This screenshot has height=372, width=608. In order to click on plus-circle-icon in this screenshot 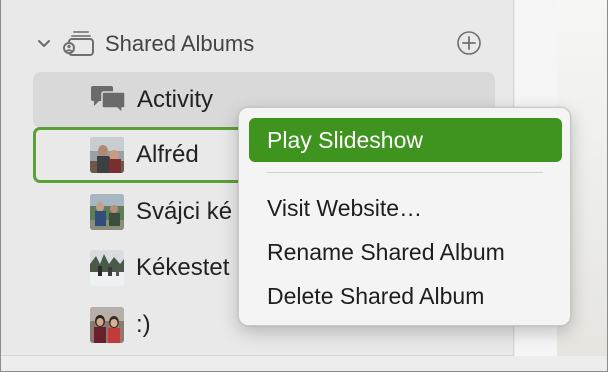, I will do `click(469, 43)`.